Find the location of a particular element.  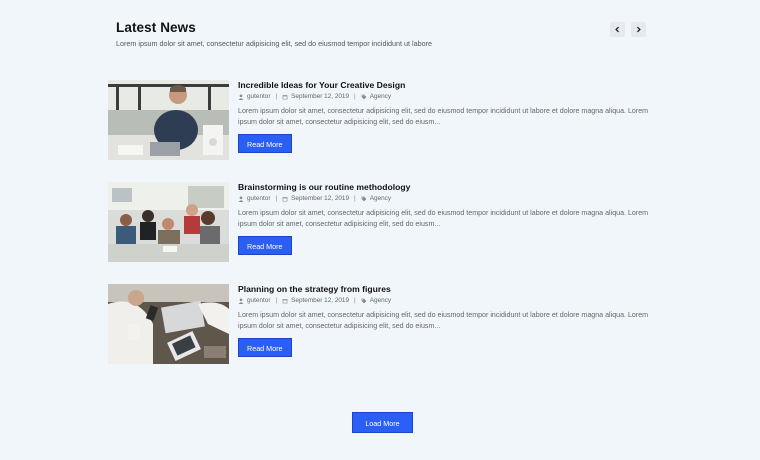

section-title: Latest News is located at coordinates (156, 27).